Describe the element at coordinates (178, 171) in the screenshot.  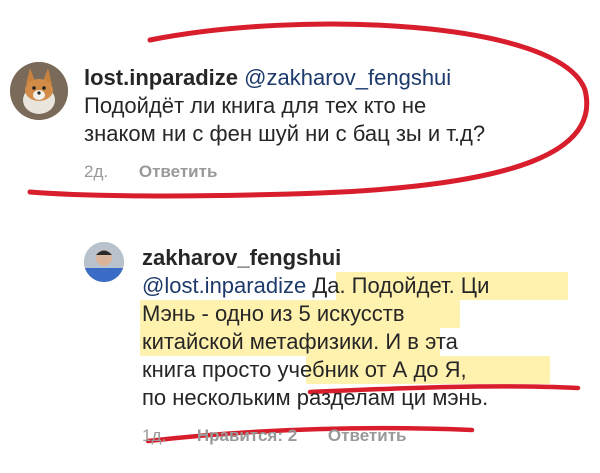
I see `reply-button: Ответить` at that location.